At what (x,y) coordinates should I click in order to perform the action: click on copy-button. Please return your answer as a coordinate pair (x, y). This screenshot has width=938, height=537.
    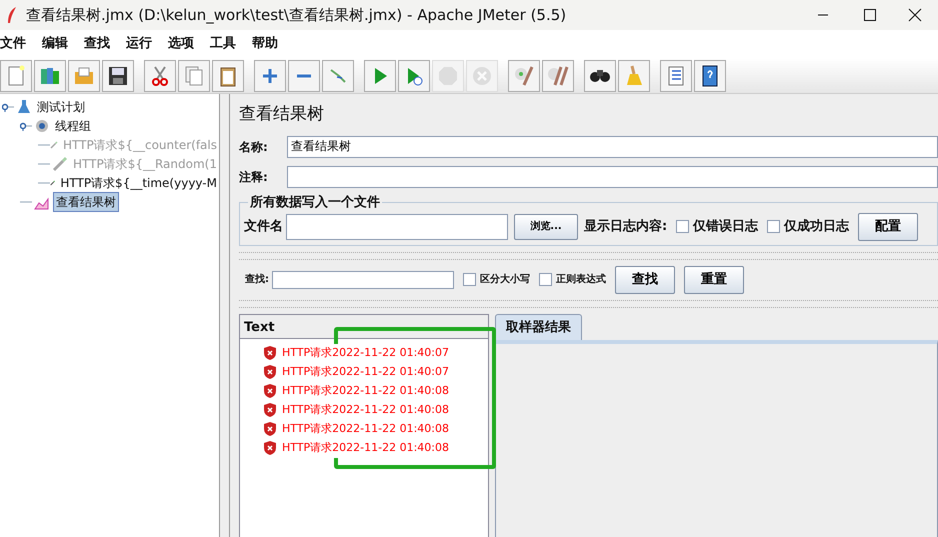
    Looking at the image, I should click on (194, 76).